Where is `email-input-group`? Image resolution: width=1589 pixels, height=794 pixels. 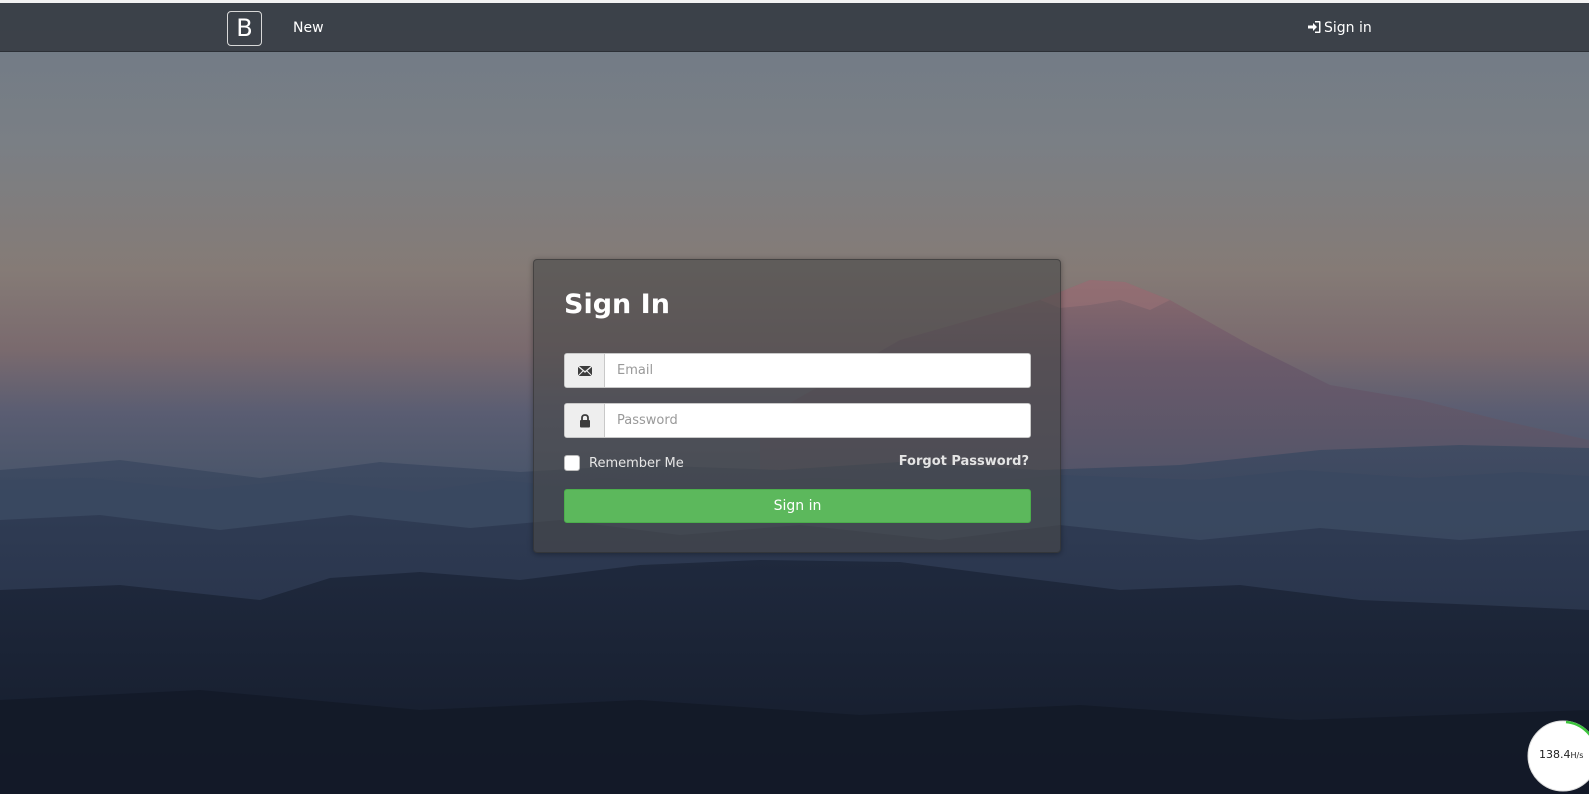 email-input-group is located at coordinates (797, 370).